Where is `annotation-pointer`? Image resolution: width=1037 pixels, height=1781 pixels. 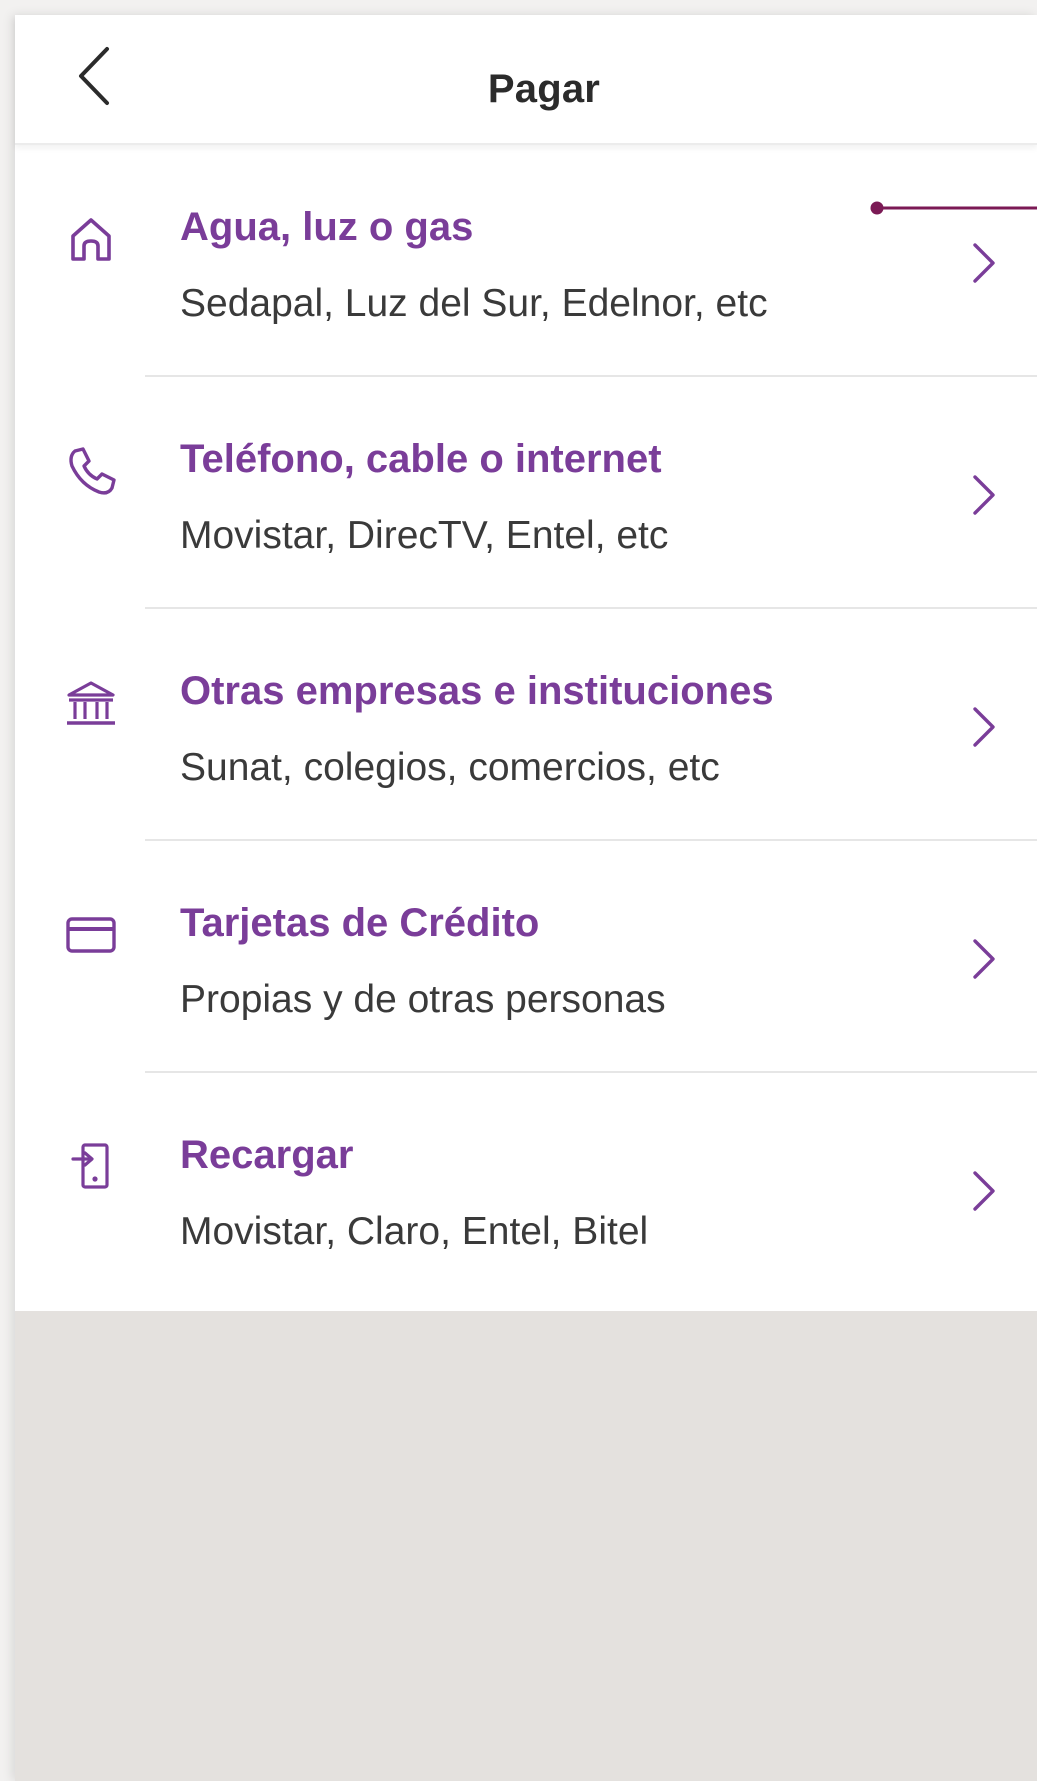
annotation-pointer is located at coordinates (953, 208).